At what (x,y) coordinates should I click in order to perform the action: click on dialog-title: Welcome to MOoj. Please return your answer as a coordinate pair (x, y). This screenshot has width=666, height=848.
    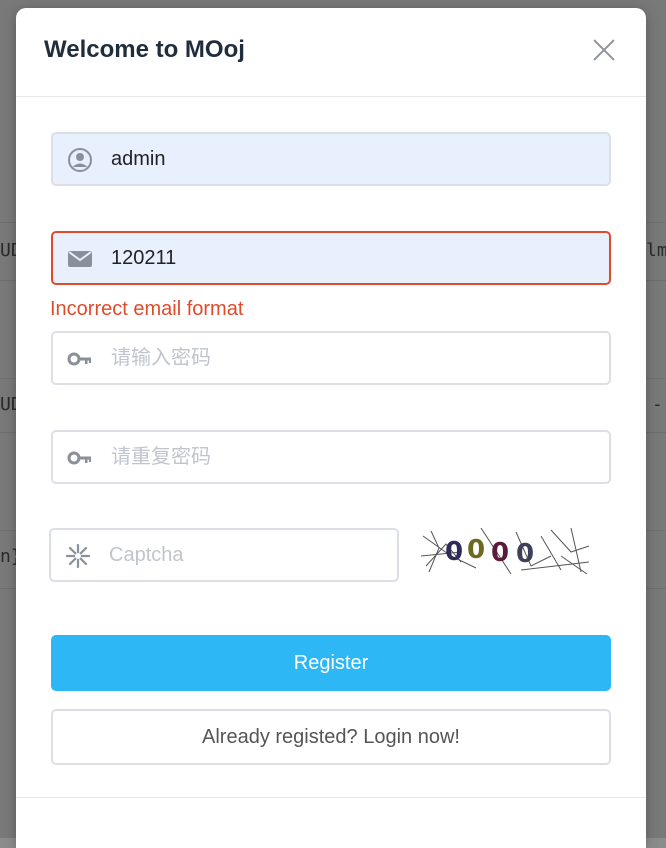
    Looking at the image, I should click on (144, 49).